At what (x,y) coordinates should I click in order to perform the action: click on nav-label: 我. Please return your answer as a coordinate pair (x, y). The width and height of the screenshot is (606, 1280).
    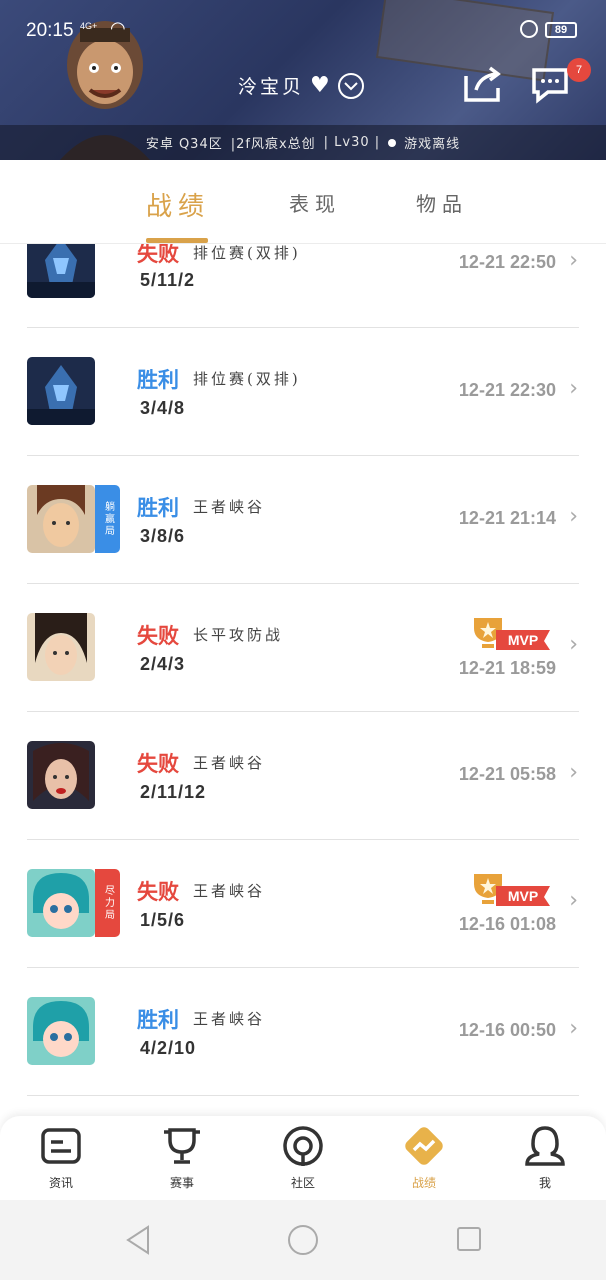
    Looking at the image, I should click on (544, 1183).